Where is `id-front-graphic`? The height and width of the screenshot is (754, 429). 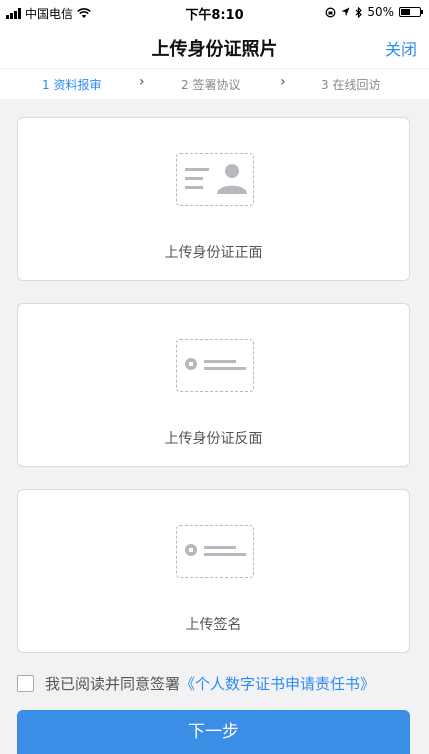
id-front-graphic is located at coordinates (216, 179).